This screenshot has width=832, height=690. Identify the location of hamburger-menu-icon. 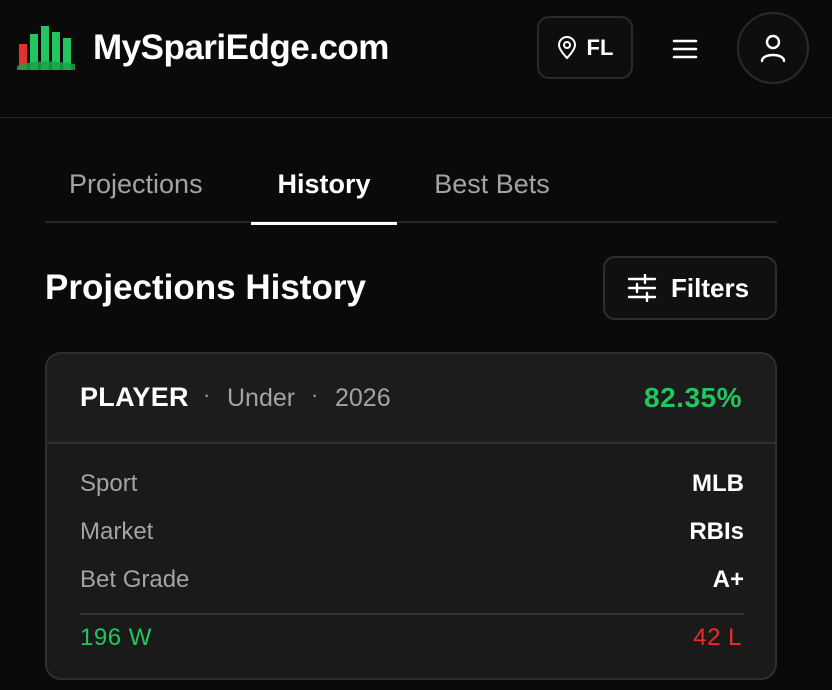
(685, 49).